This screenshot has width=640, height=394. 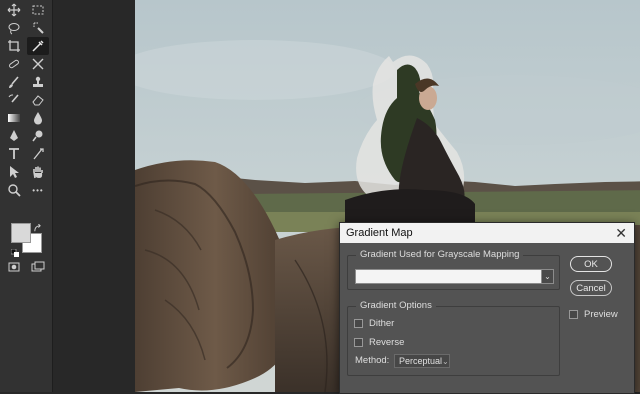 What do you see at coordinates (621, 233) in the screenshot?
I see `close-icon: ✕` at bounding box center [621, 233].